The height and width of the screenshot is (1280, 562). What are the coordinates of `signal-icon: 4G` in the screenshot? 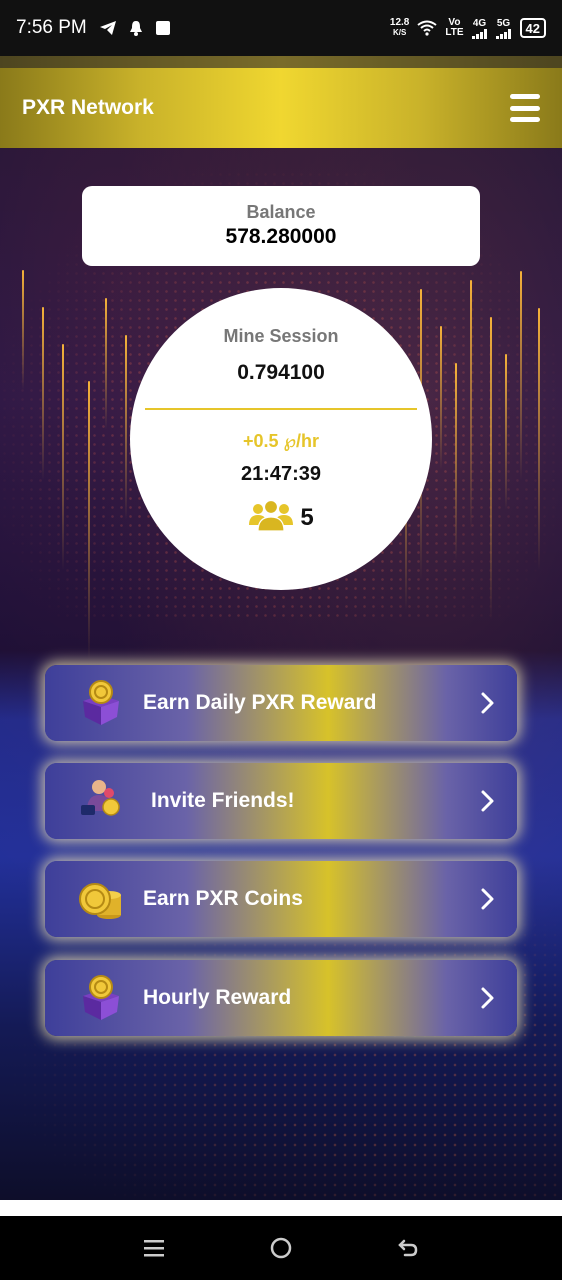 It's located at (479, 28).